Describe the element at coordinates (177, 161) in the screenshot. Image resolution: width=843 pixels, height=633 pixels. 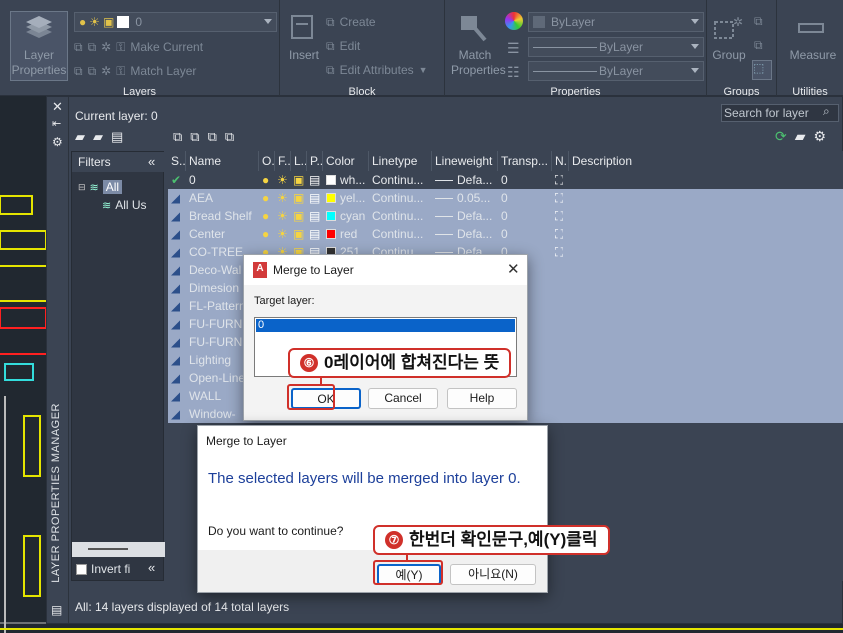
I see `column-header: S..` at that location.